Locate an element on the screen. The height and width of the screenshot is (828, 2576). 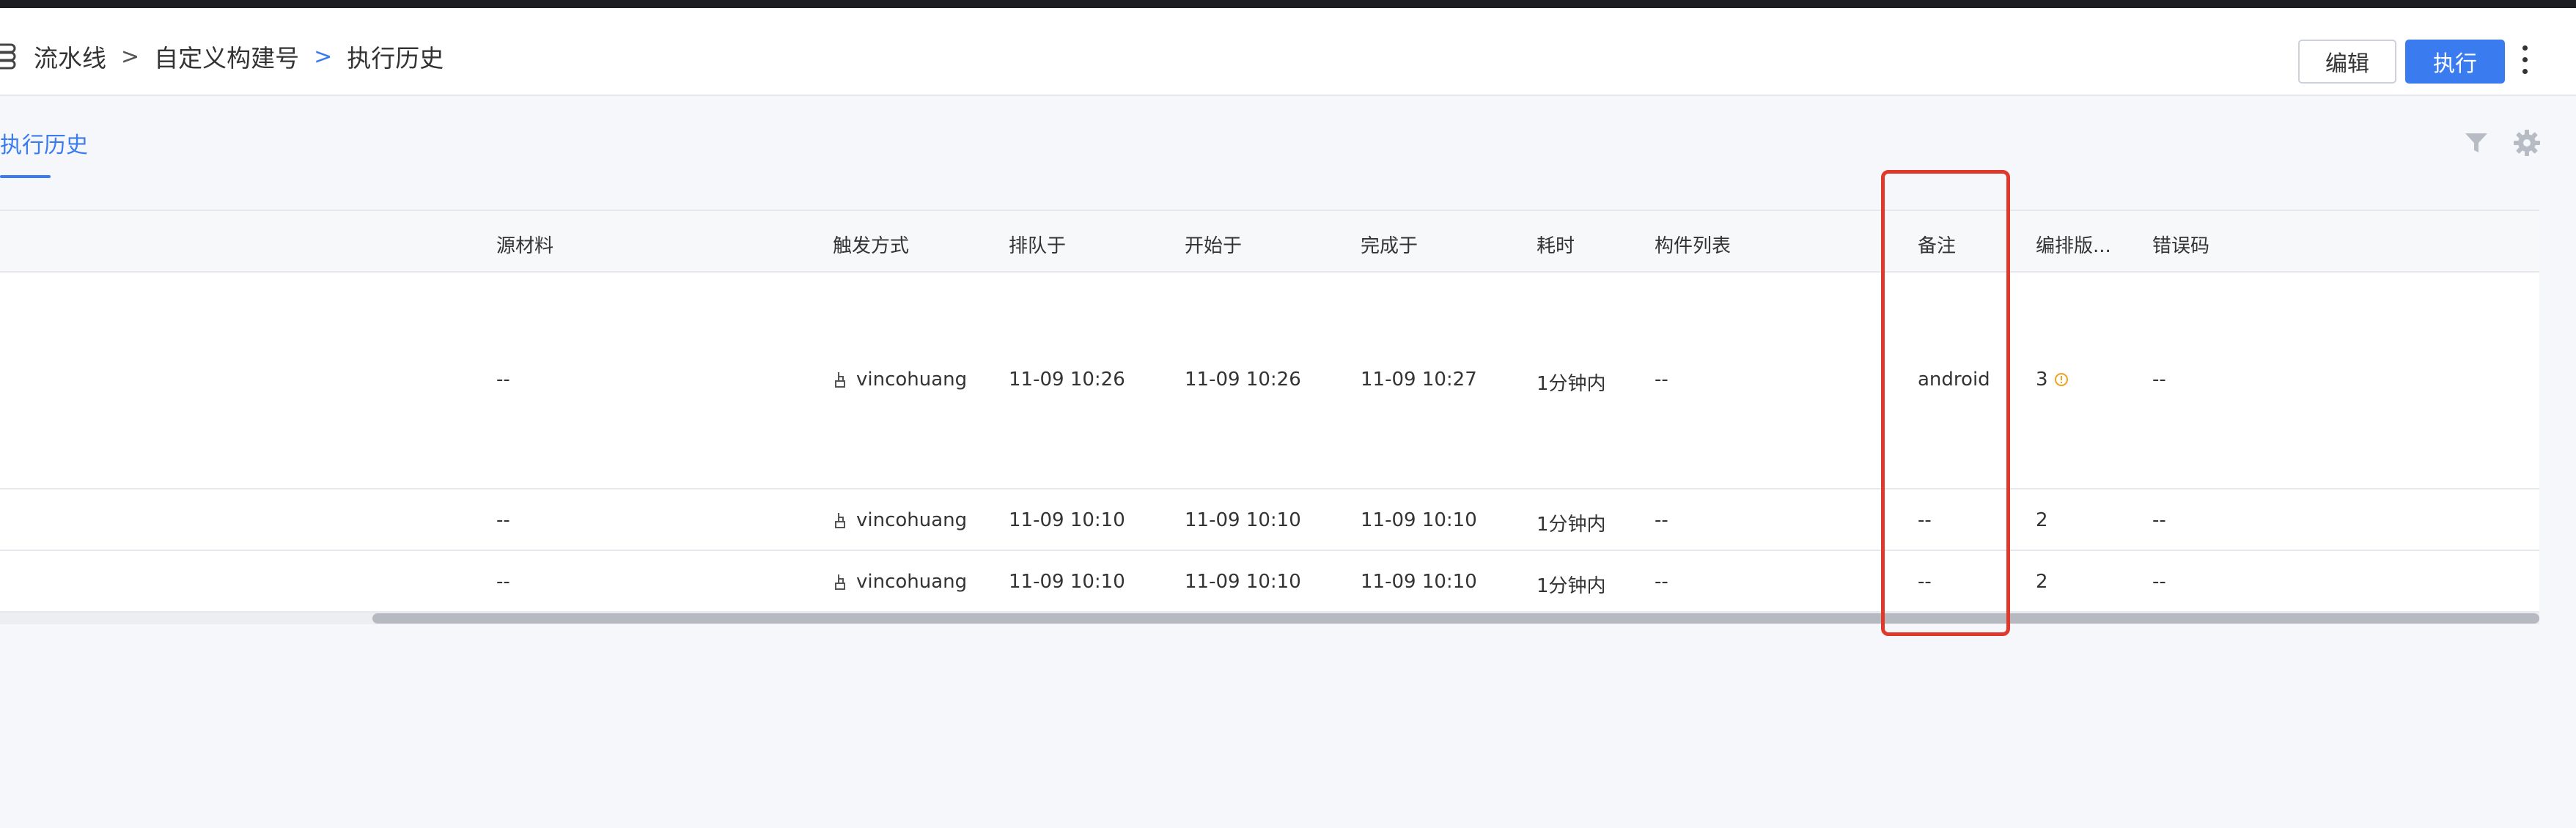
column-header-error-code: 错误码 is located at coordinates (2181, 246).